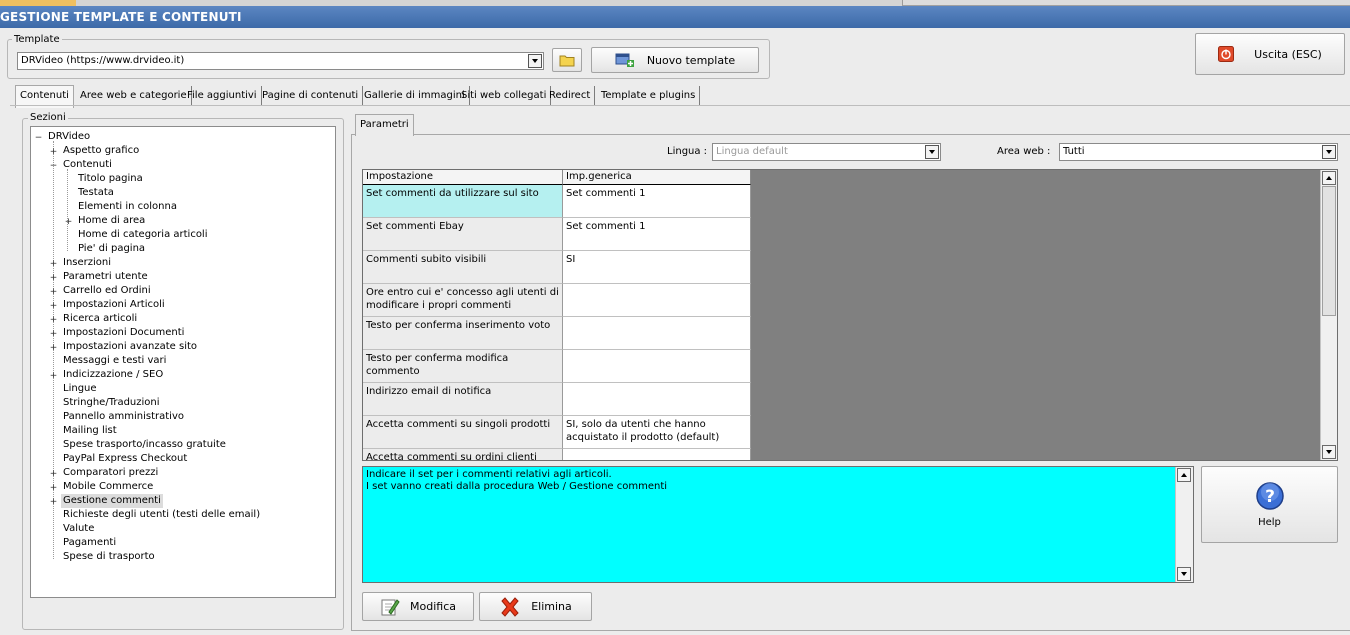 Image resolution: width=1350 pixels, height=635 pixels. What do you see at coordinates (418, 606) in the screenshot?
I see `modifica-button: Modifica` at bounding box center [418, 606].